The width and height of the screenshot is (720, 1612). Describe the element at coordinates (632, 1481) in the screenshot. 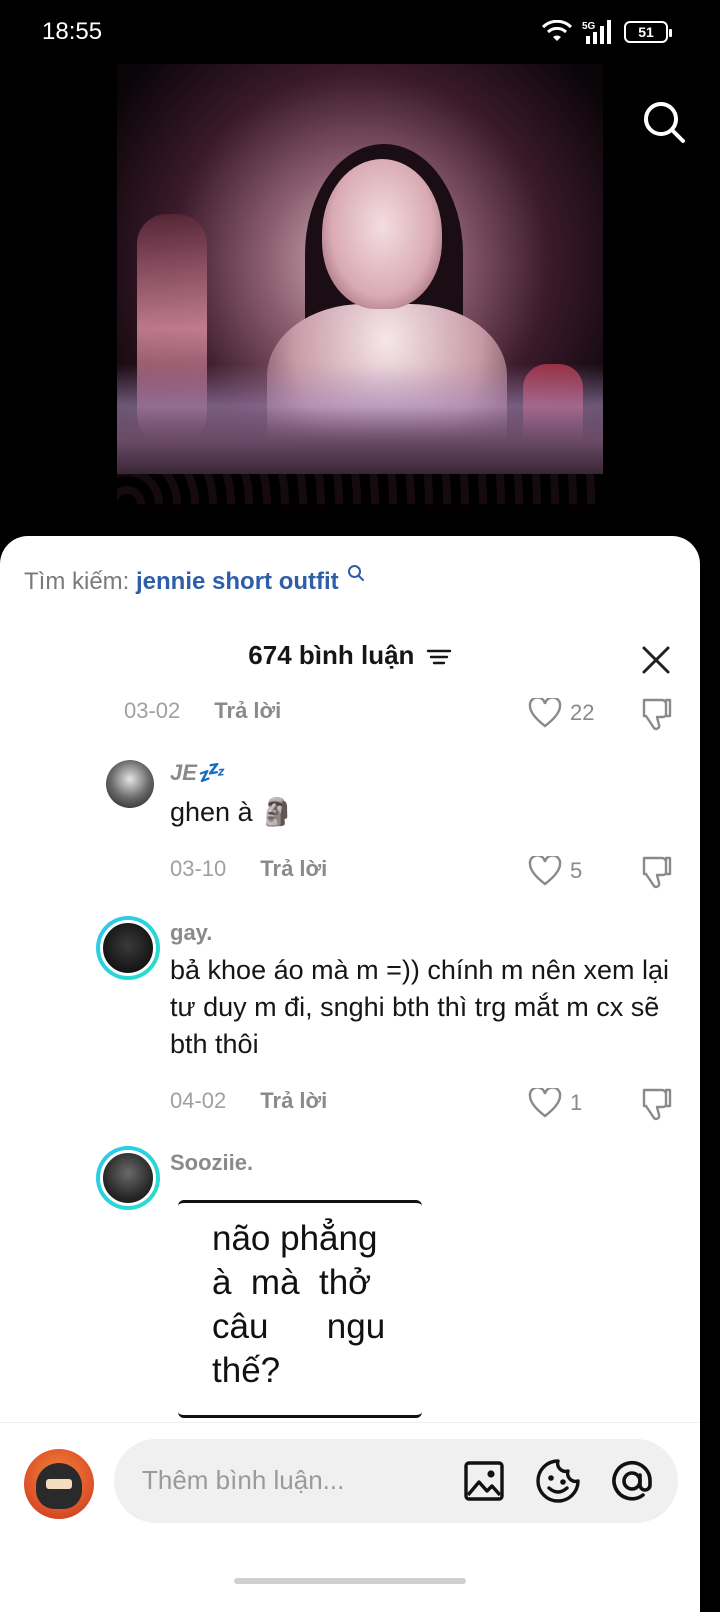

I see `mention-icon` at that location.